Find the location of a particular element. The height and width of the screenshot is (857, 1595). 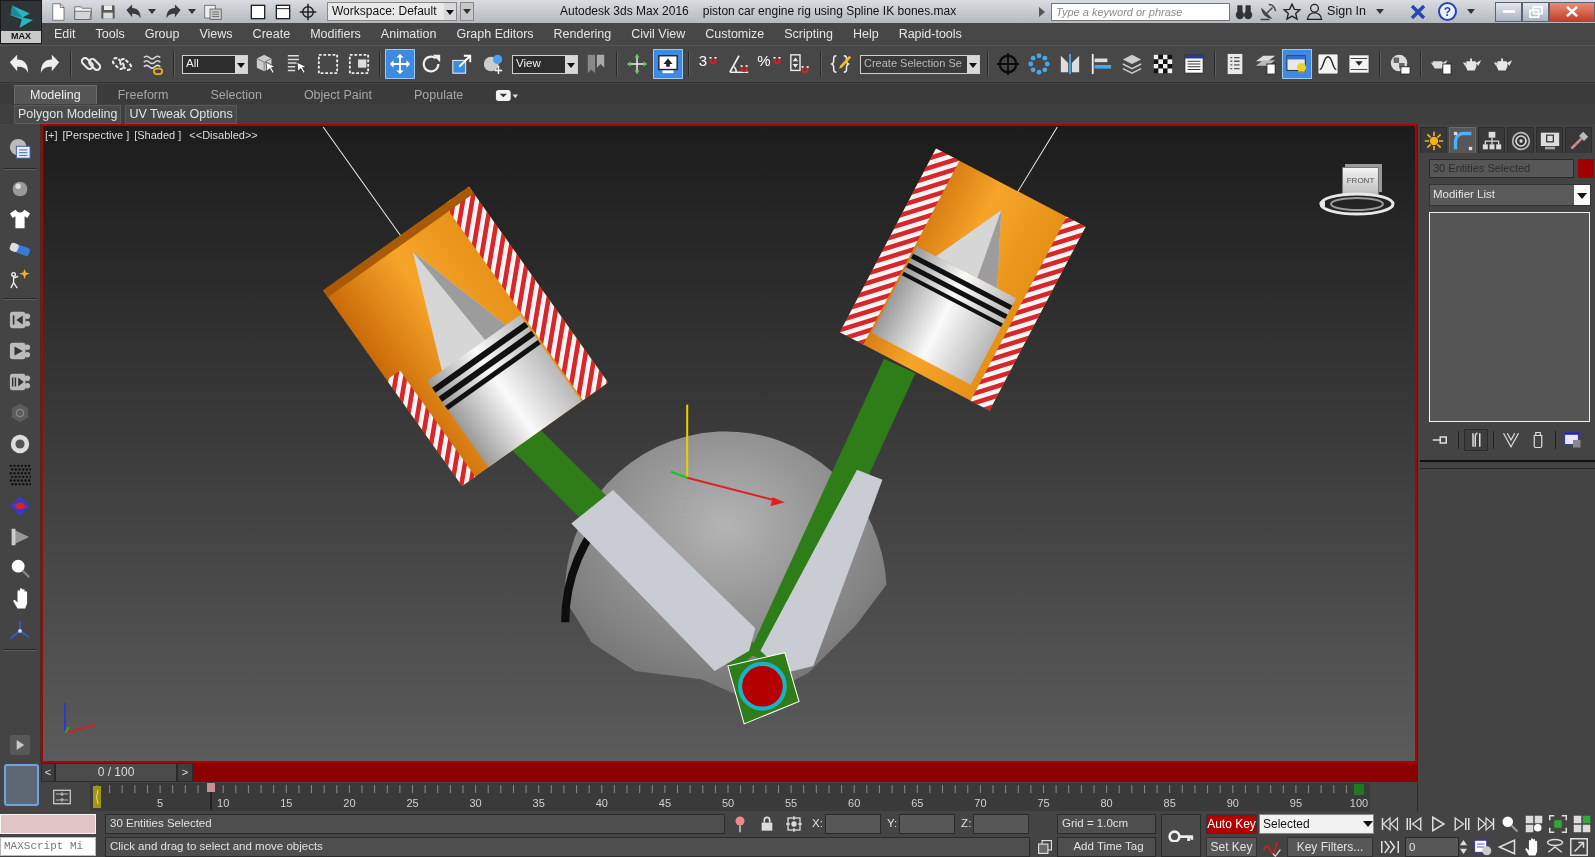

viewport-label: <<Disabled>> is located at coordinates (223, 136).